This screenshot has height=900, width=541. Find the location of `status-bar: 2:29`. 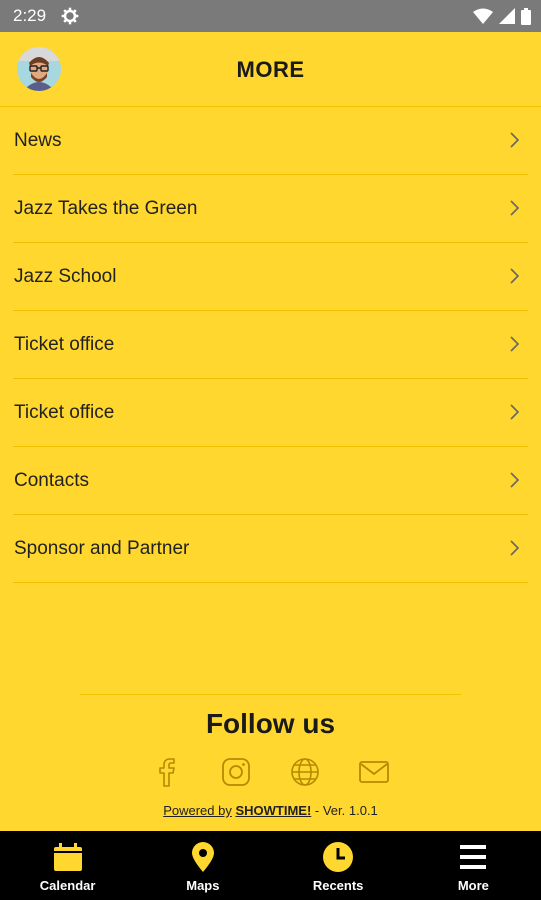

status-bar: 2:29 is located at coordinates (270, 16).